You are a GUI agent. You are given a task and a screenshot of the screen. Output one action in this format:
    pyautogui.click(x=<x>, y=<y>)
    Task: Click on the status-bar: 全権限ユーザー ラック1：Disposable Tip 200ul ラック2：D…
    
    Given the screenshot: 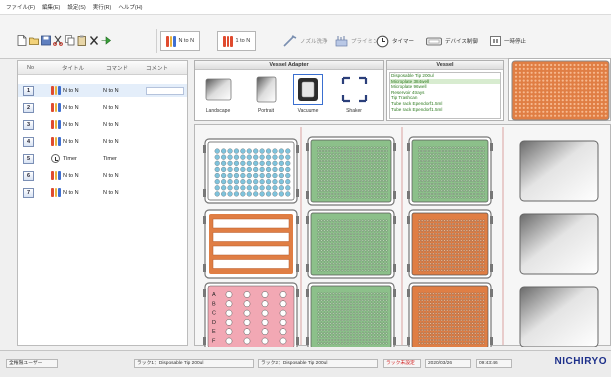 What is the action you would take?
    pyautogui.click(x=305, y=363)
    